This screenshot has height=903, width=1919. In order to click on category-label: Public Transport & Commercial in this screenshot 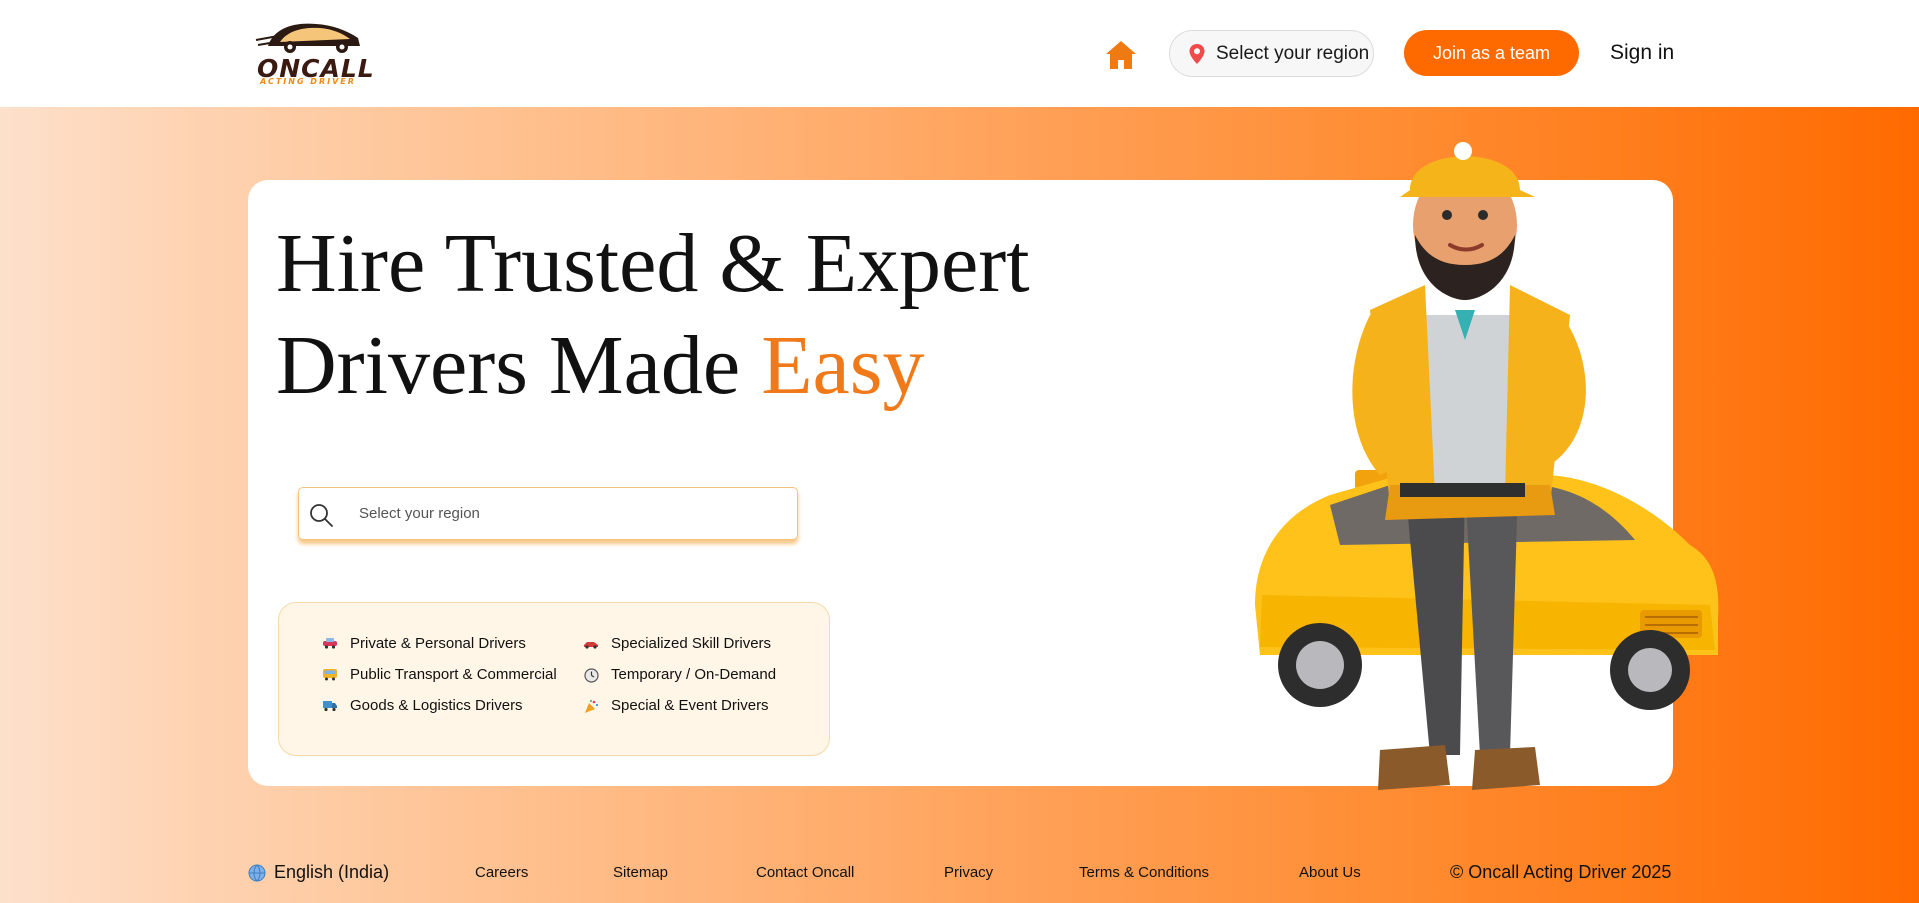, I will do `click(453, 674)`.